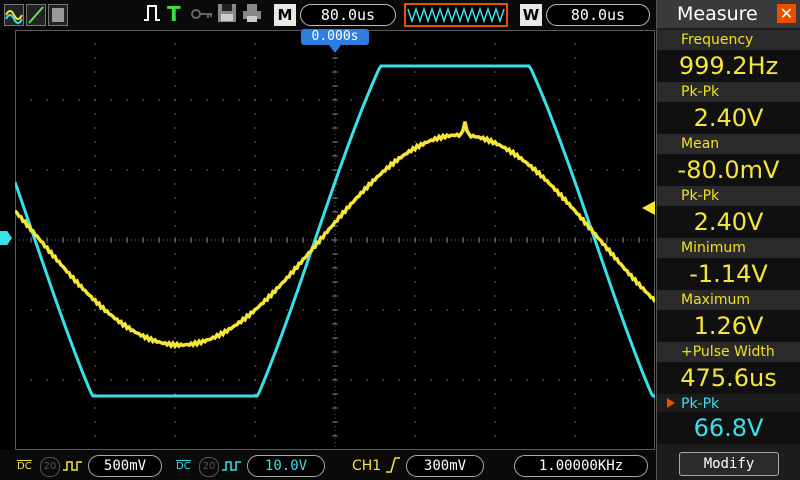  I want to click on measure-value: 475.6us, so click(728, 378).